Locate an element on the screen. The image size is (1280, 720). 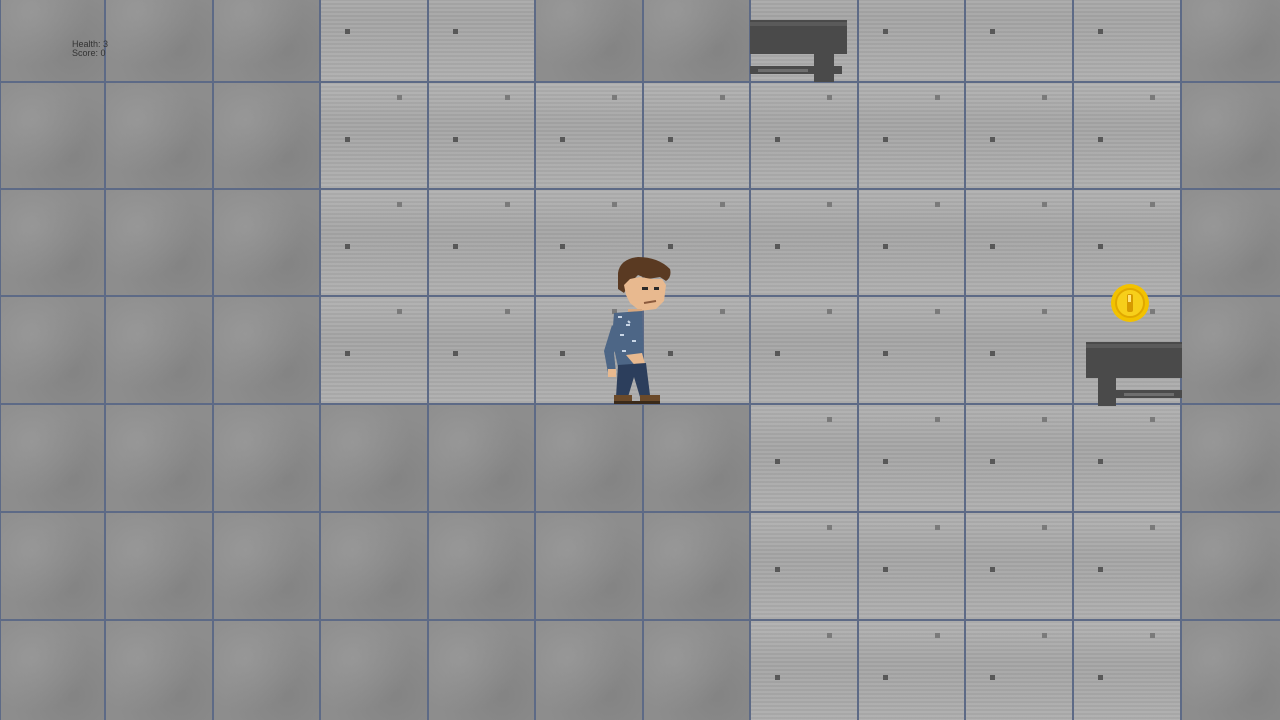
hud-panel: Health: 3 Score: 0 is located at coordinates (90, 49).